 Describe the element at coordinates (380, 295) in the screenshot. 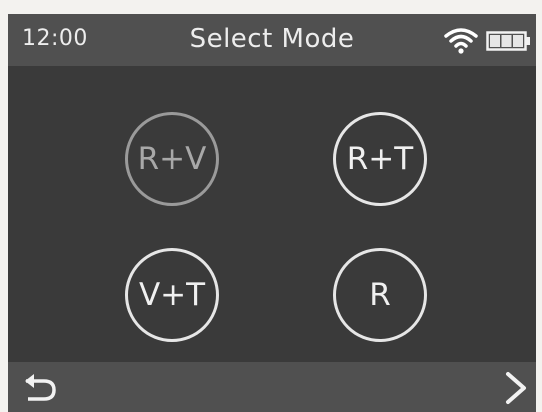

I see `mode-r-button: R` at that location.